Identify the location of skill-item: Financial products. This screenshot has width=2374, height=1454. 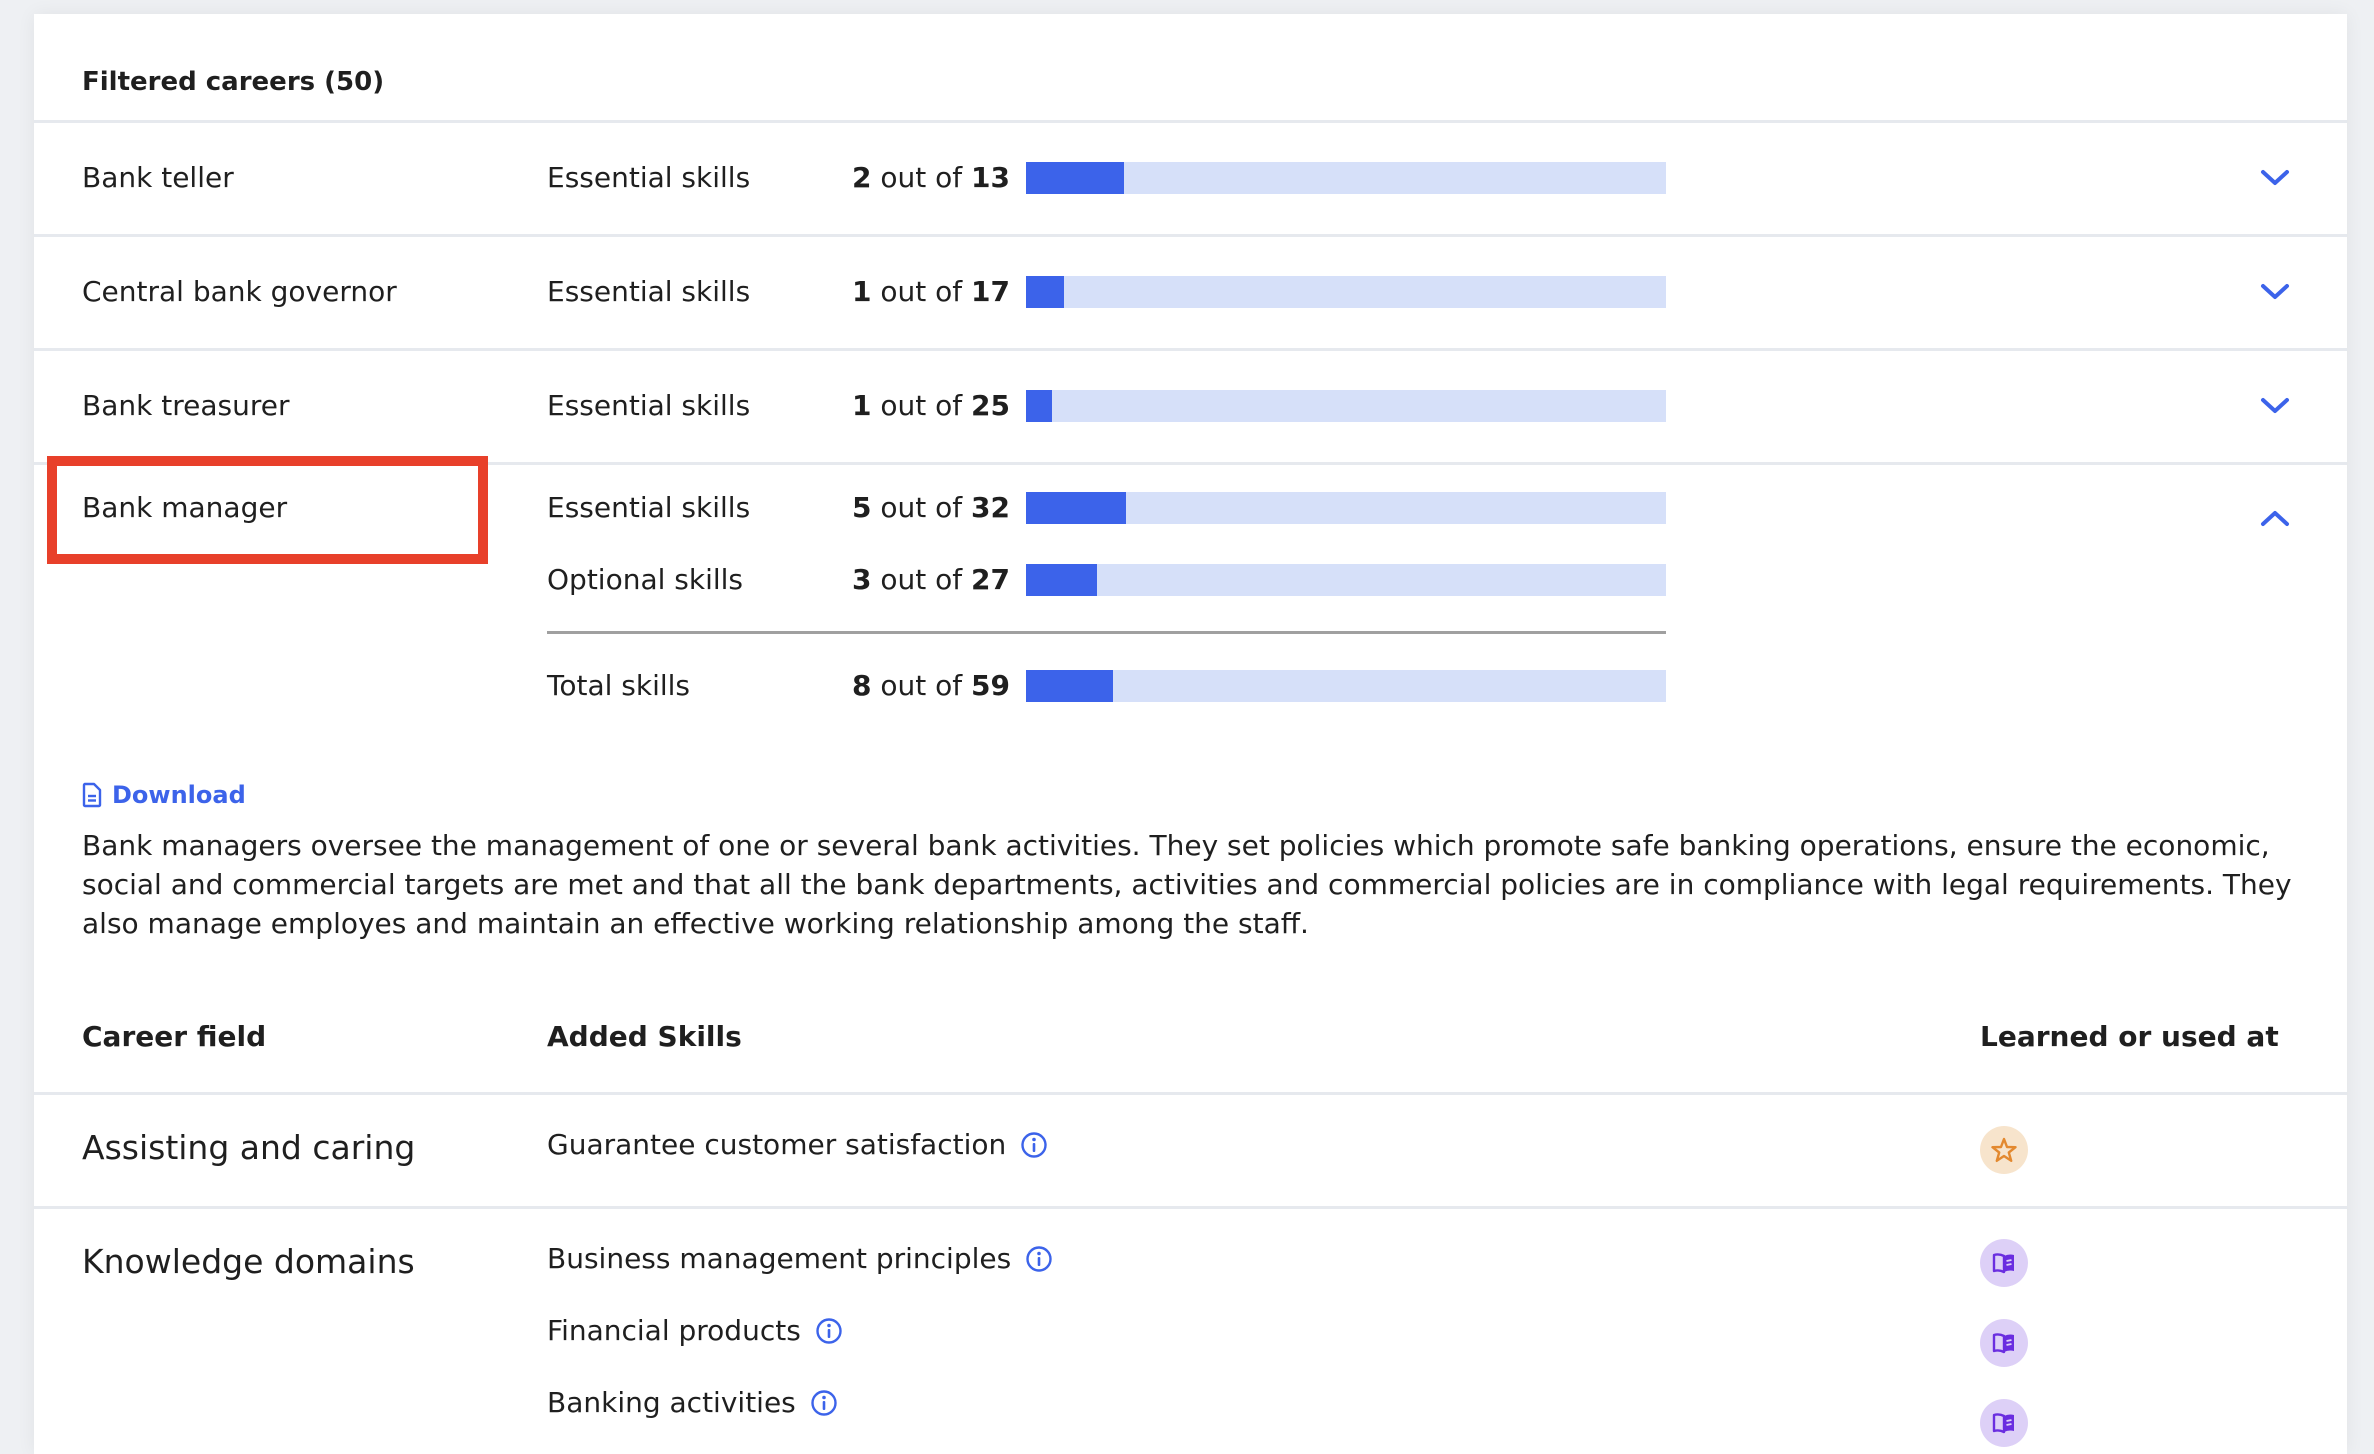
(695, 1331).